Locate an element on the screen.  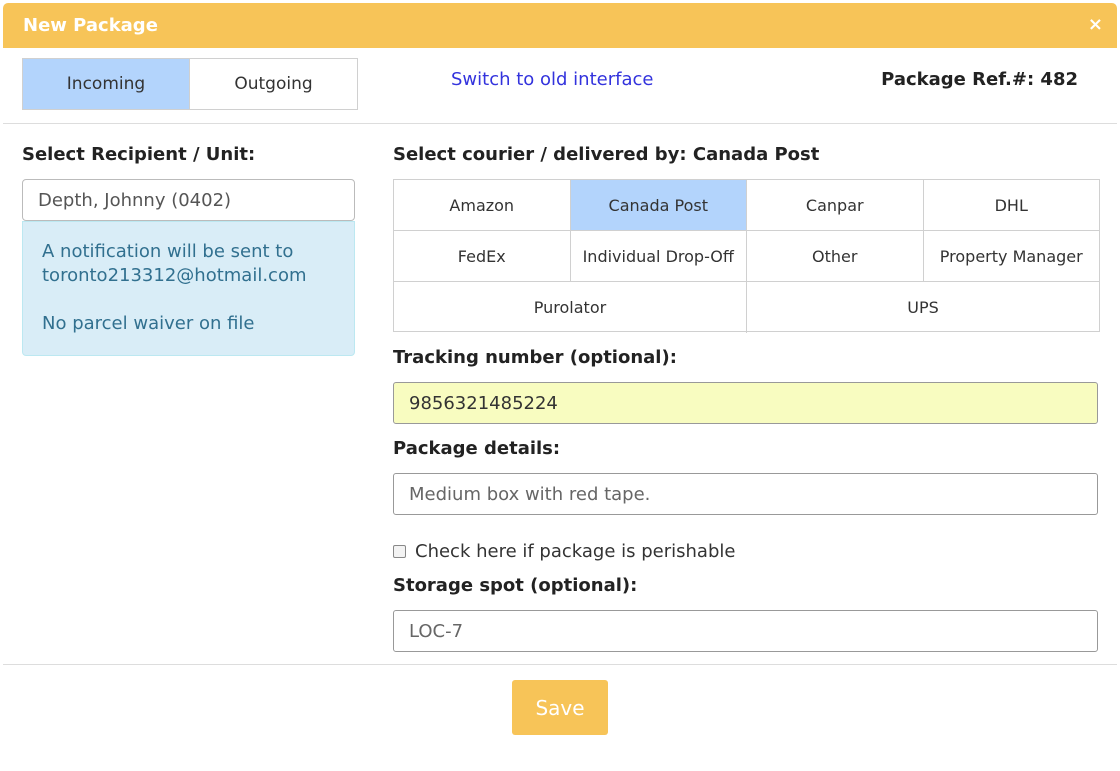
modal-title: New Package is located at coordinates (90, 25).